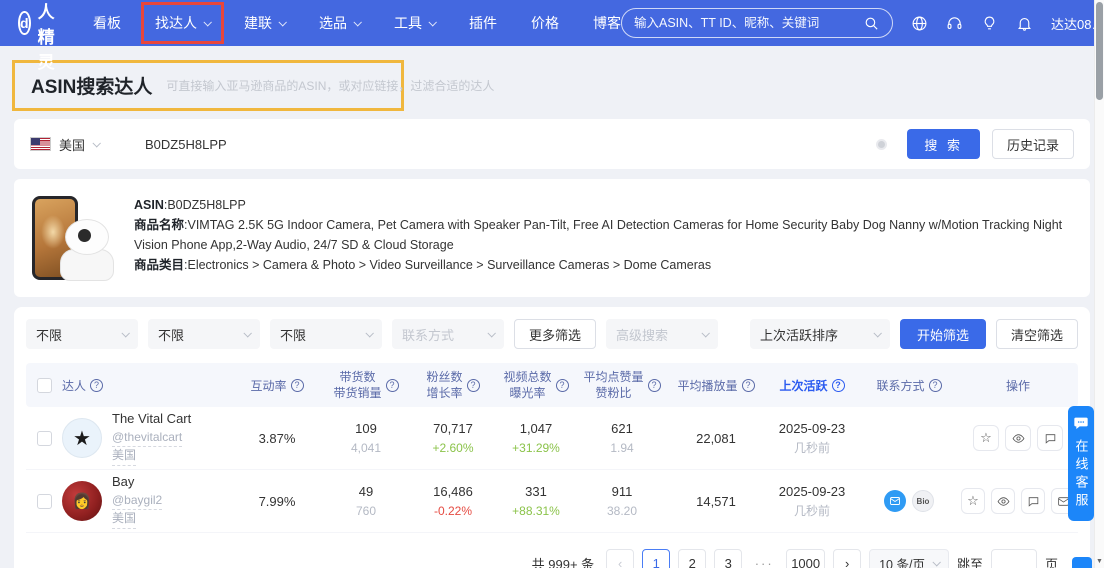  I want to click on select-all-checkbox, so click(44, 385).